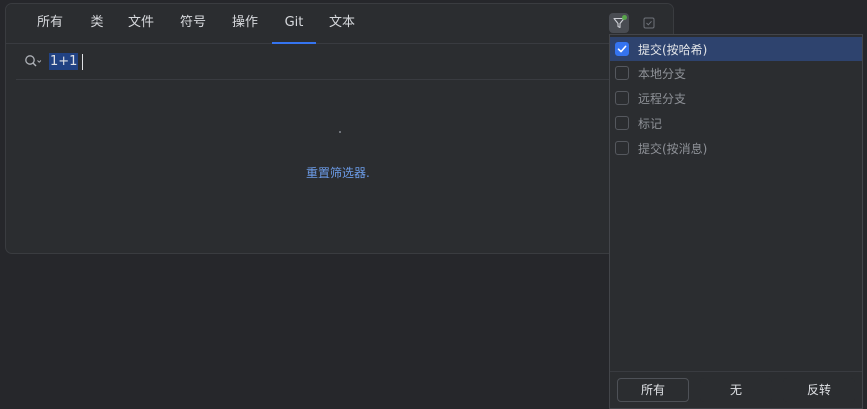  Describe the element at coordinates (97, 24) in the screenshot. I see `tab-classes: 类` at that location.